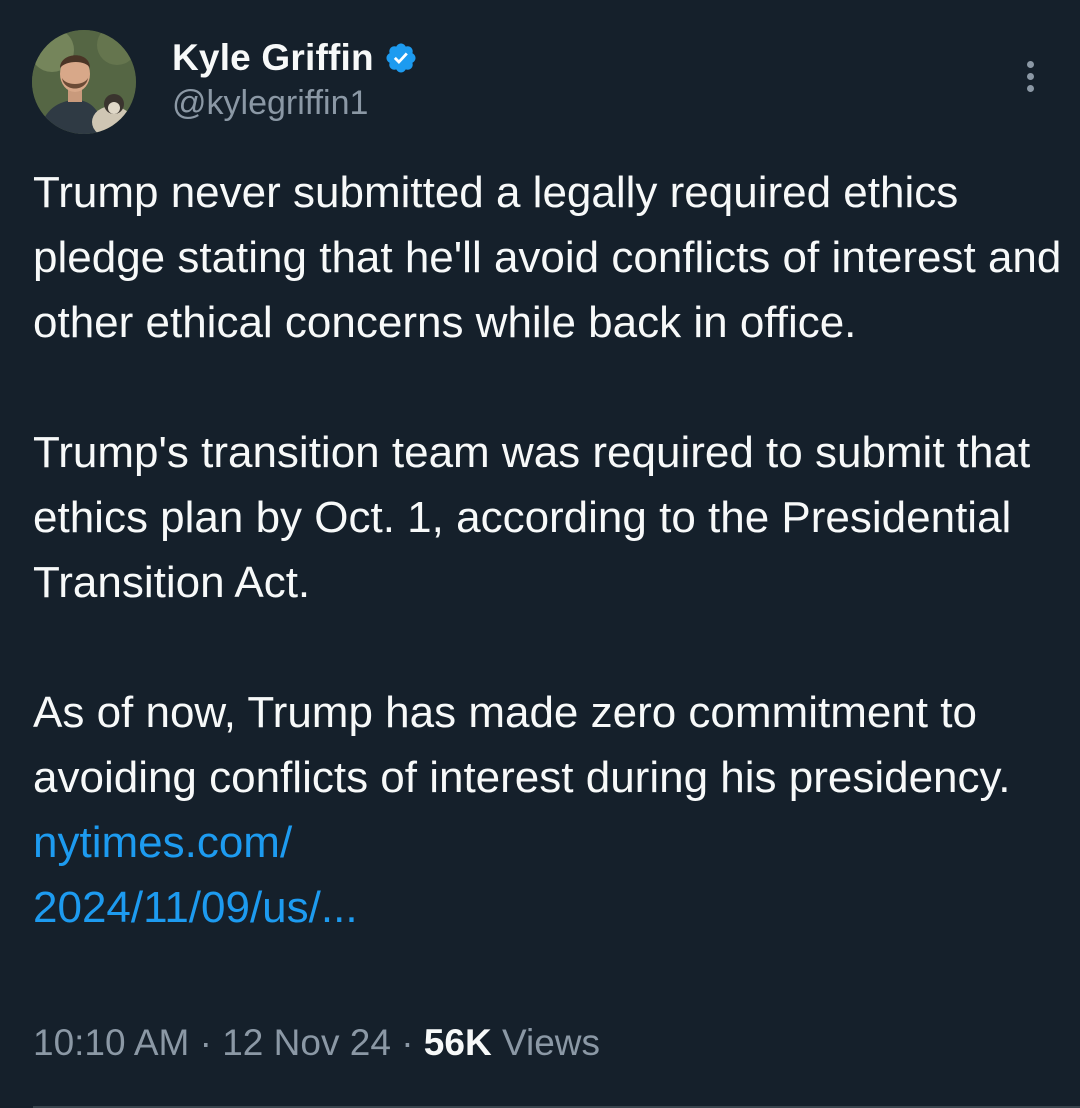 The height and width of the screenshot is (1108, 1080). Describe the element at coordinates (401, 58) in the screenshot. I see `verified-badge-icon` at that location.